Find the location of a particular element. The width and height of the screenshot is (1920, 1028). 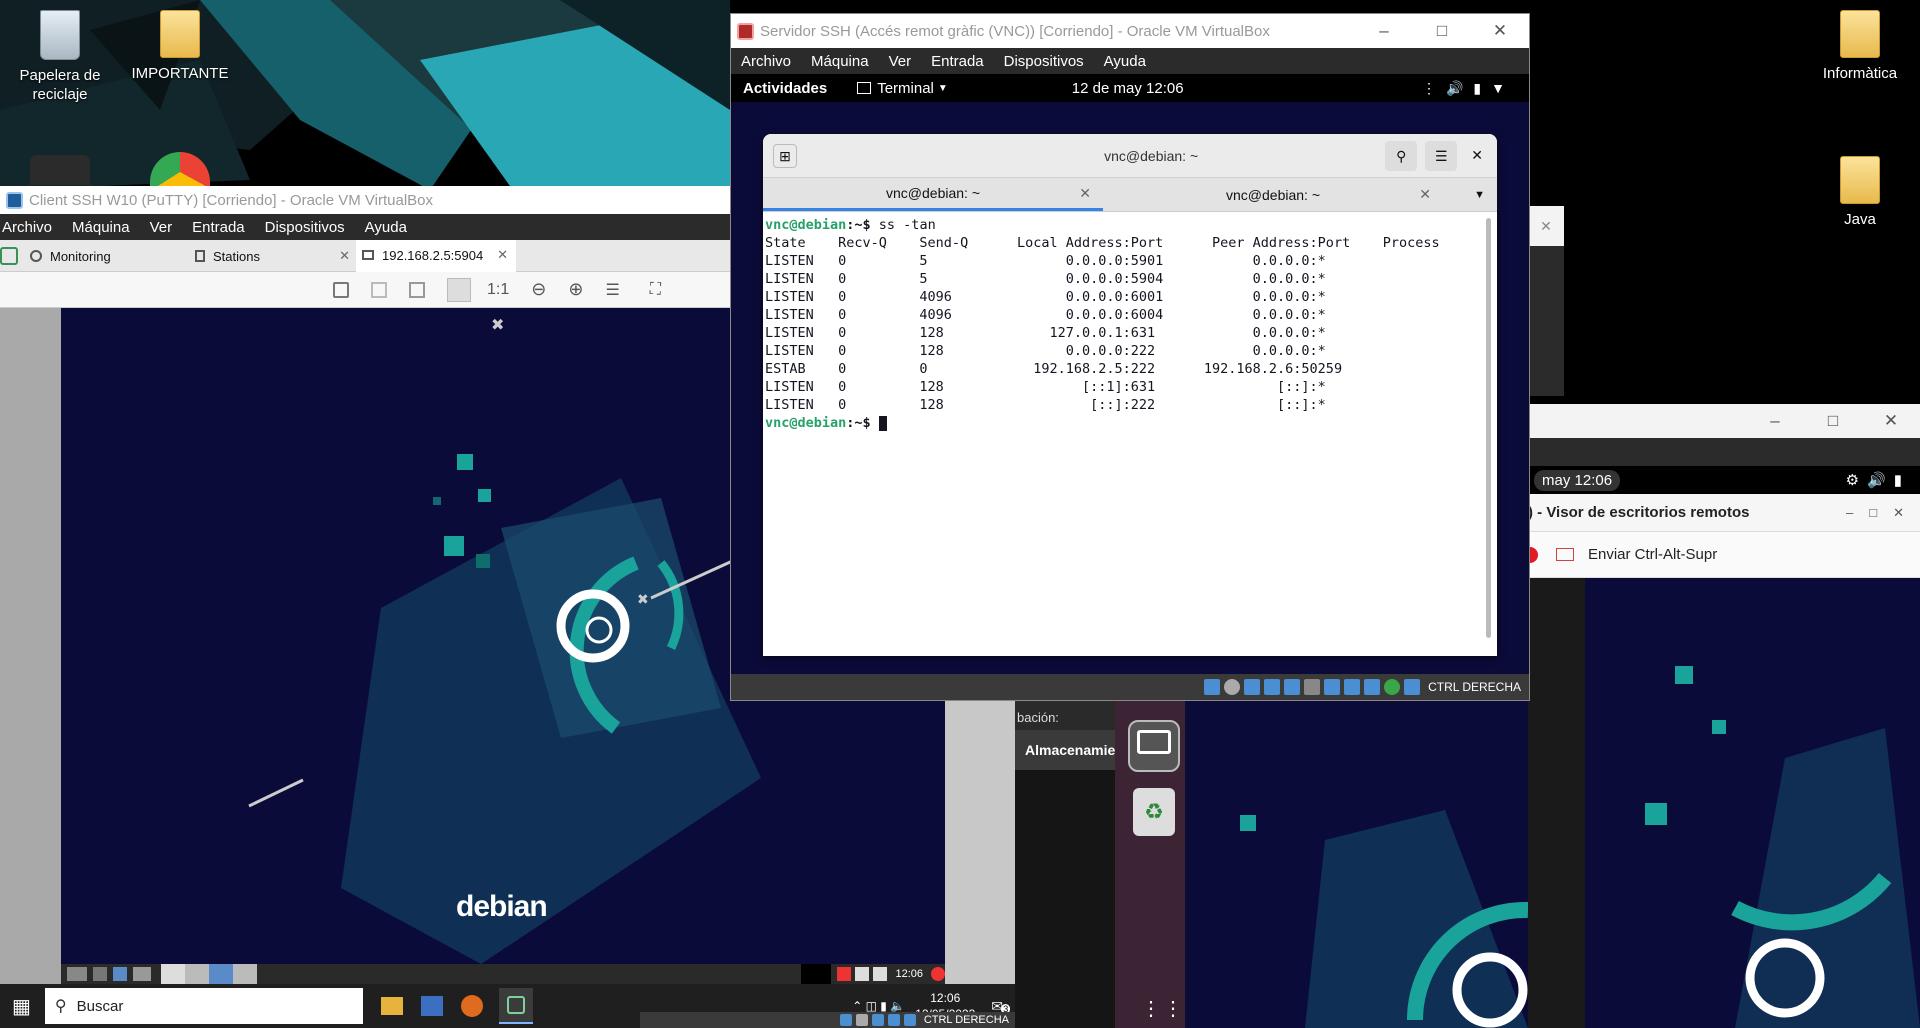

swap-icon is located at coordinates (417, 289).